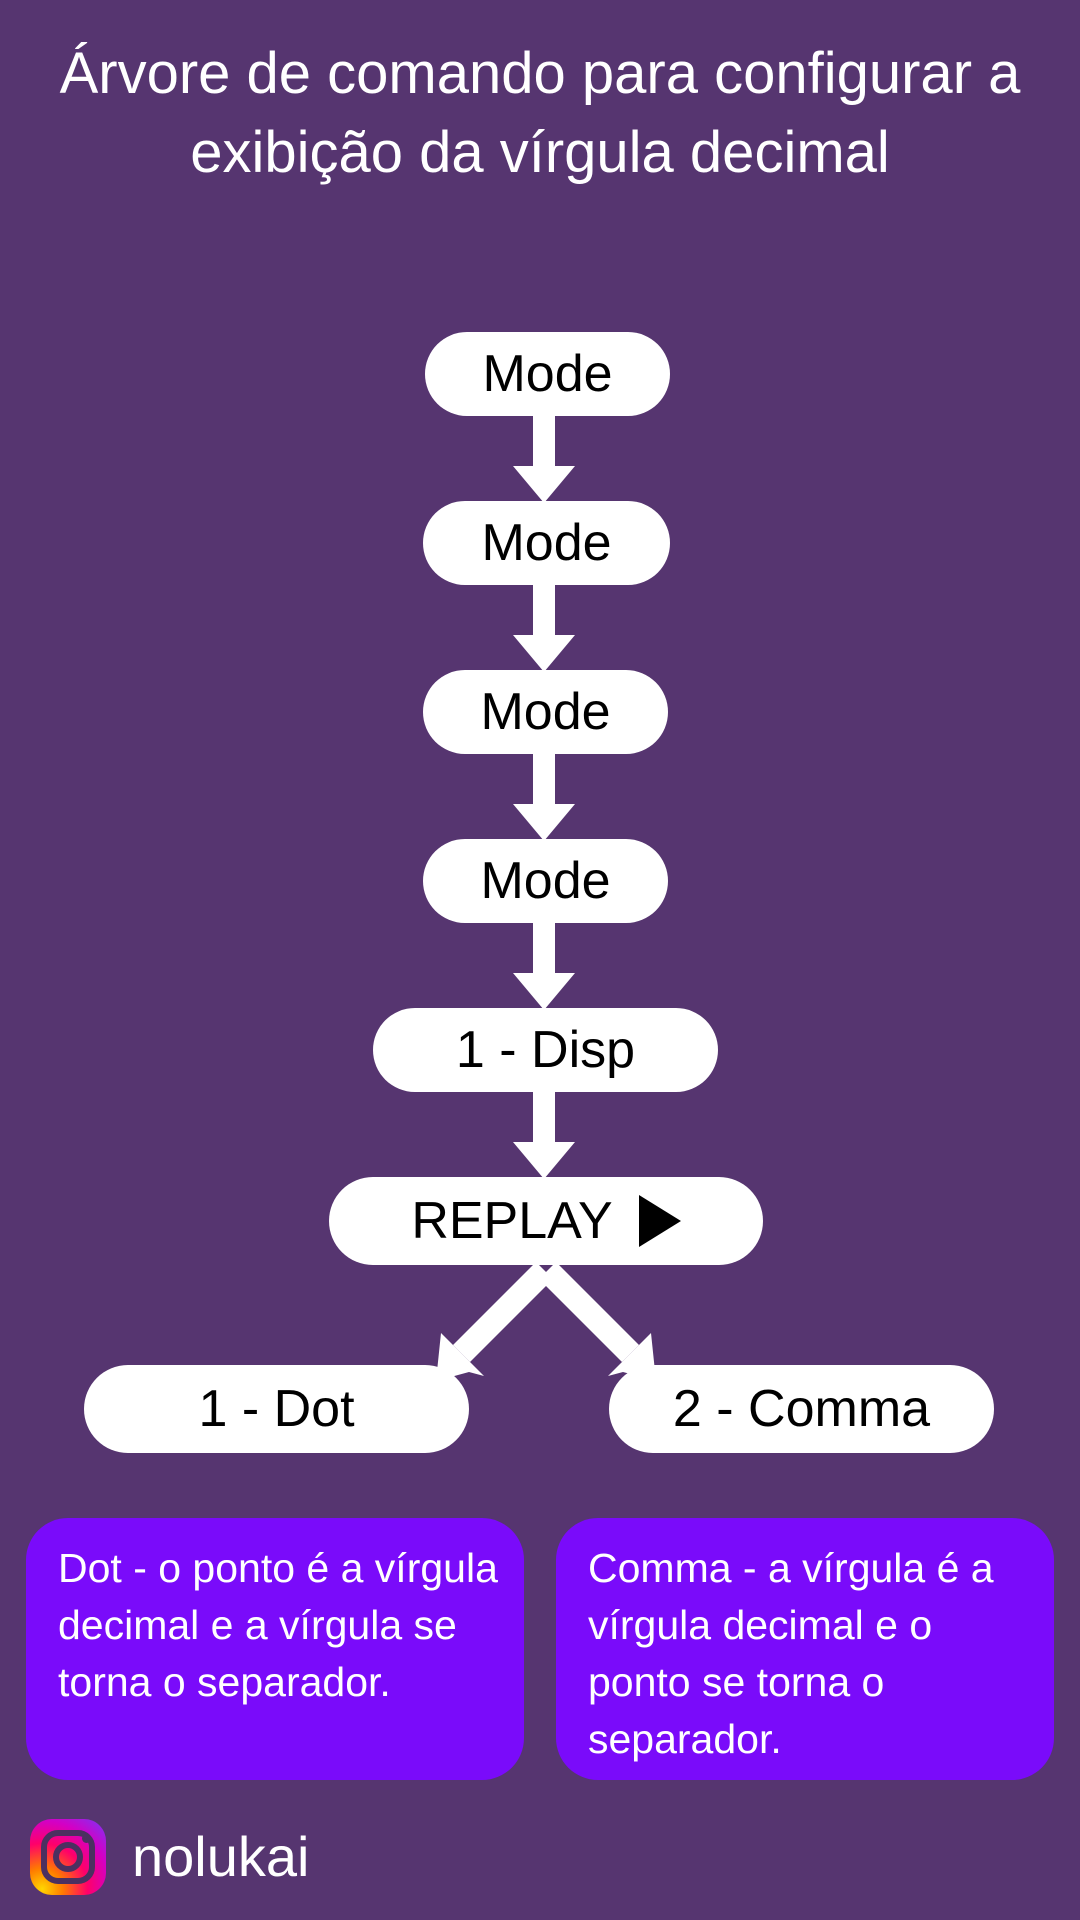  I want to click on arrow-disp-replay, so click(544, 1134).